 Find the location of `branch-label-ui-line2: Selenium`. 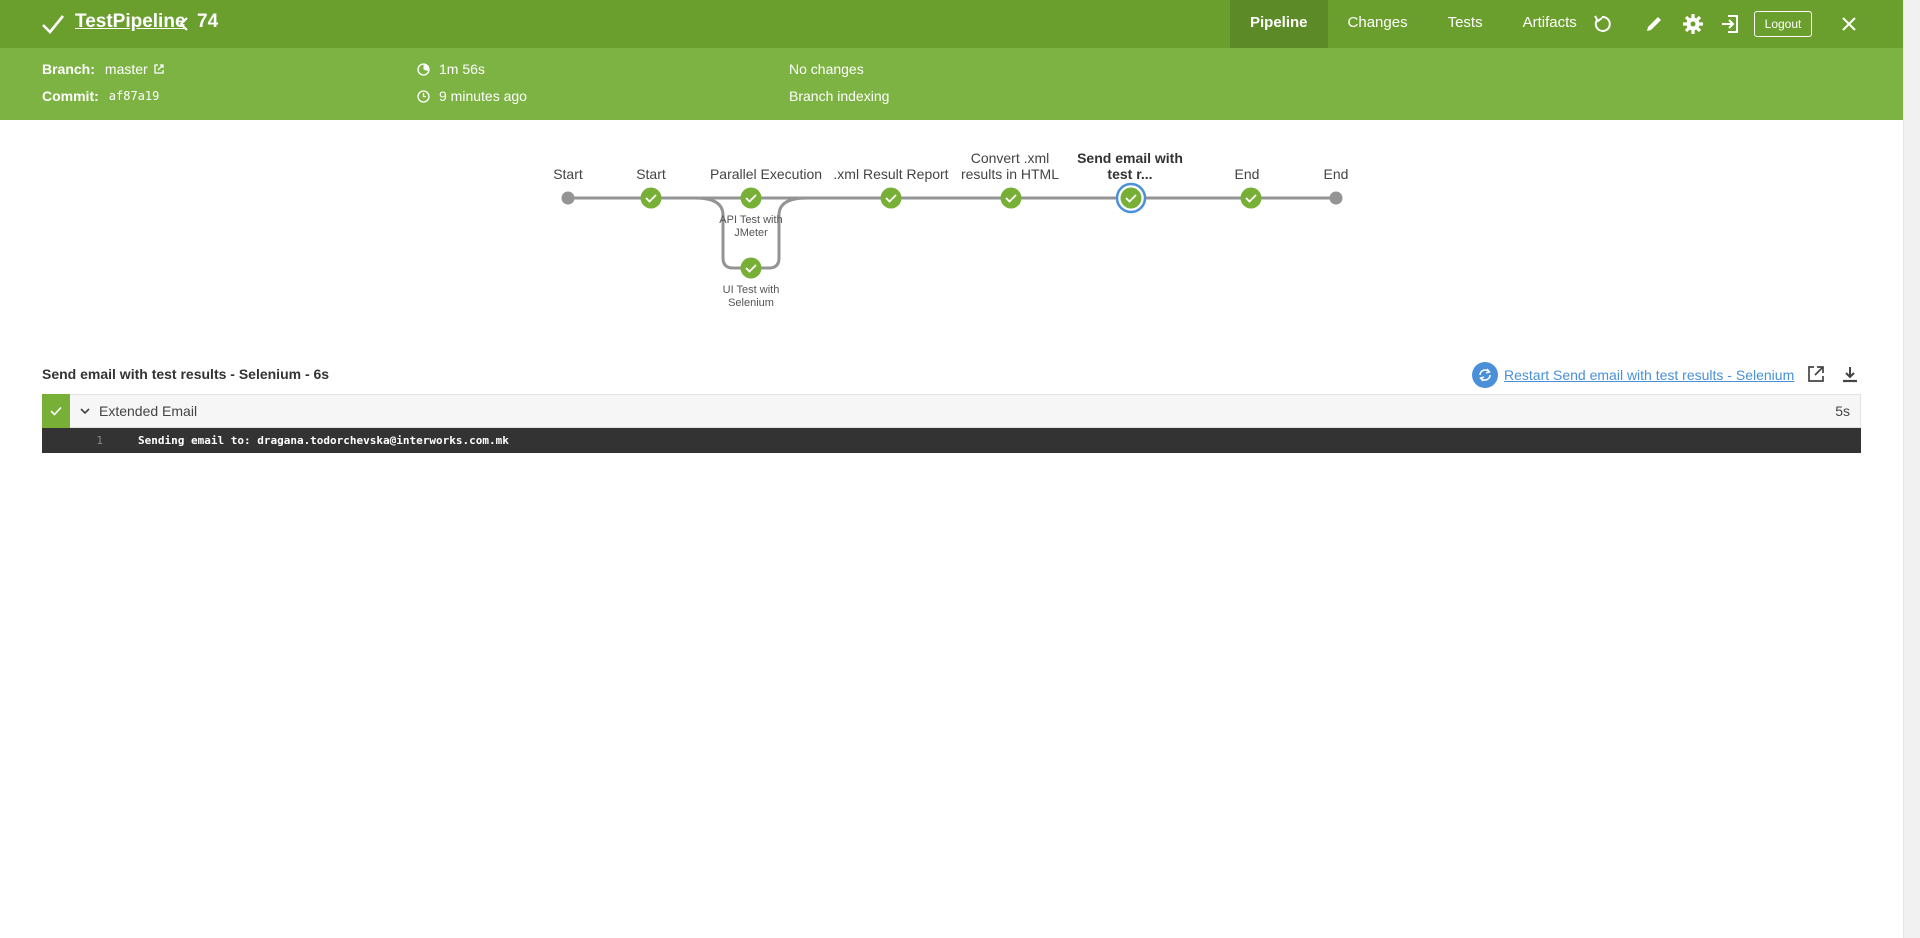

branch-label-ui-line2: Selenium is located at coordinates (751, 303).